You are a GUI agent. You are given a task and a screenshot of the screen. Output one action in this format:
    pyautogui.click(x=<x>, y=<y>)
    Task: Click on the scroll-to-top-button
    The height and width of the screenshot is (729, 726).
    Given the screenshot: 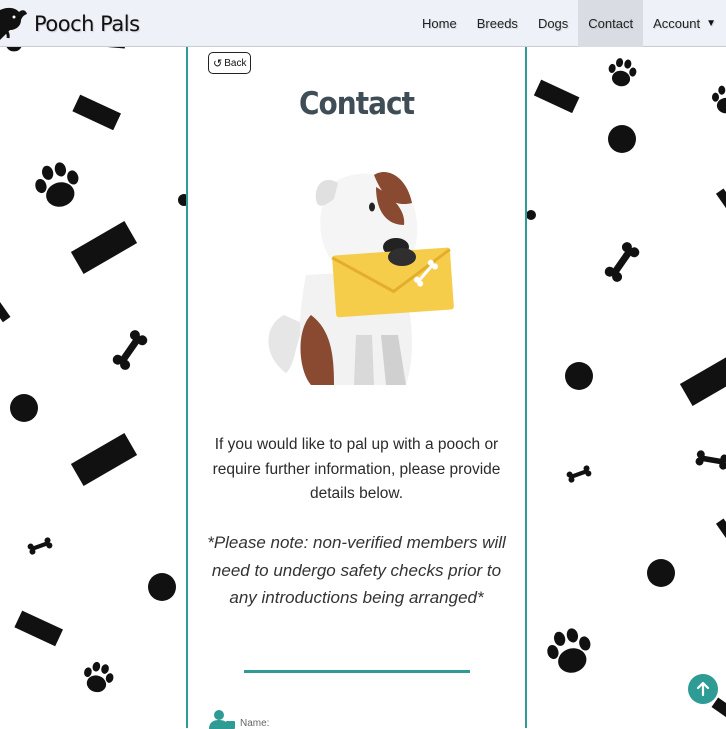 What is the action you would take?
    pyautogui.click(x=703, y=689)
    